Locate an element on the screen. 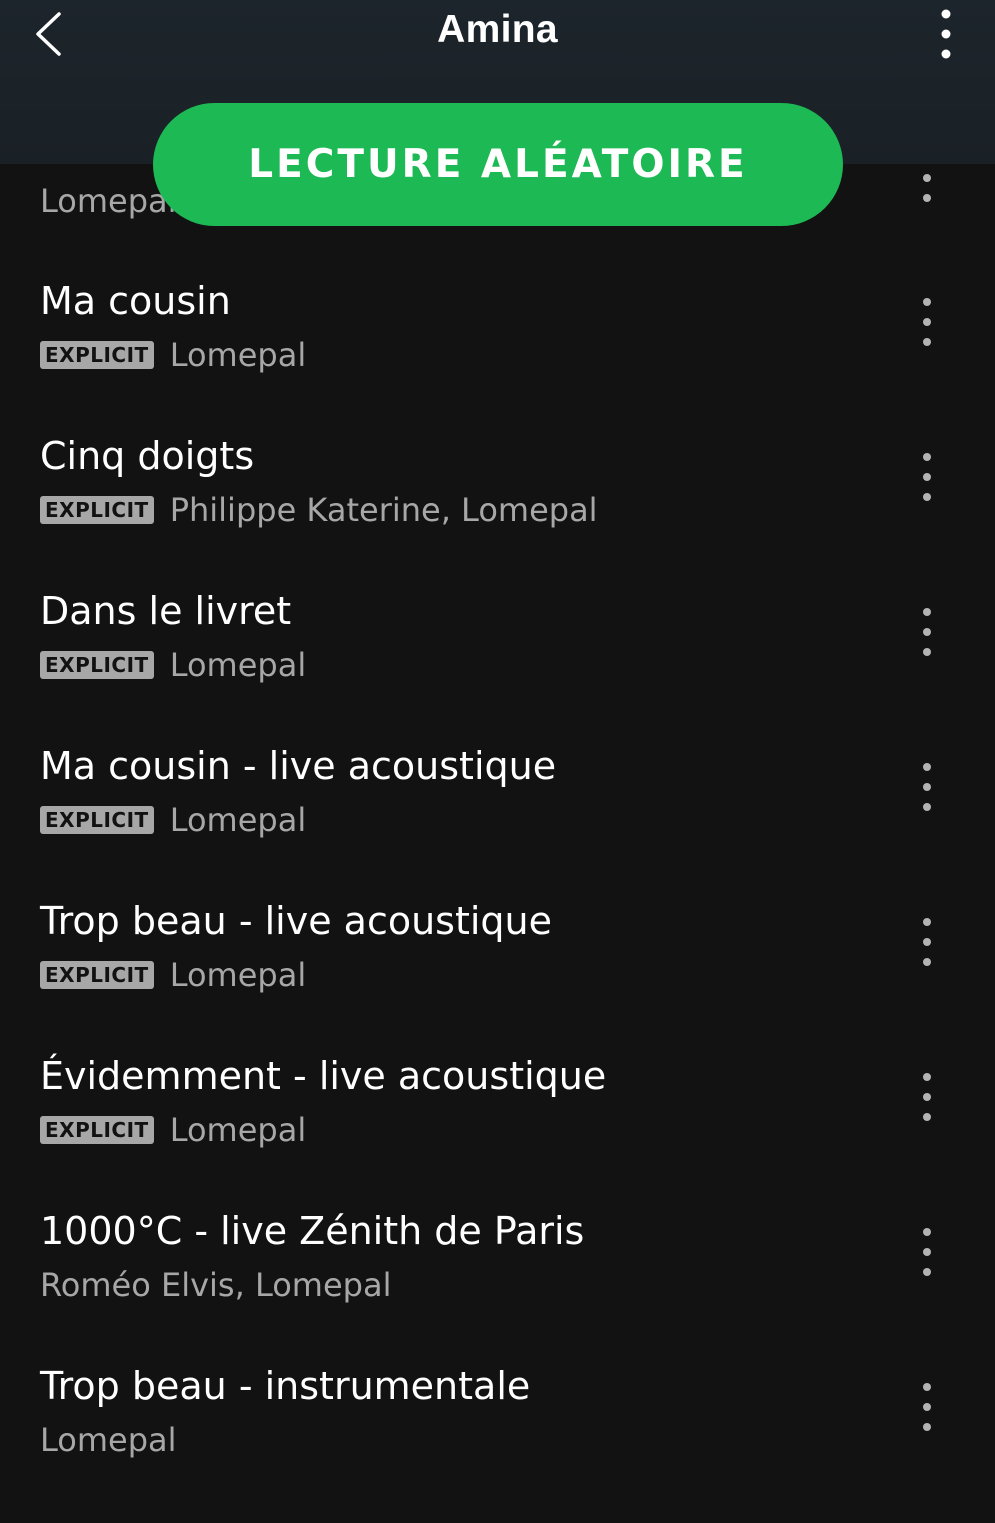 Image resolution: width=995 pixels, height=1523 pixels. track-title: 1000°C - live Zénith de Paris is located at coordinates (312, 1231).